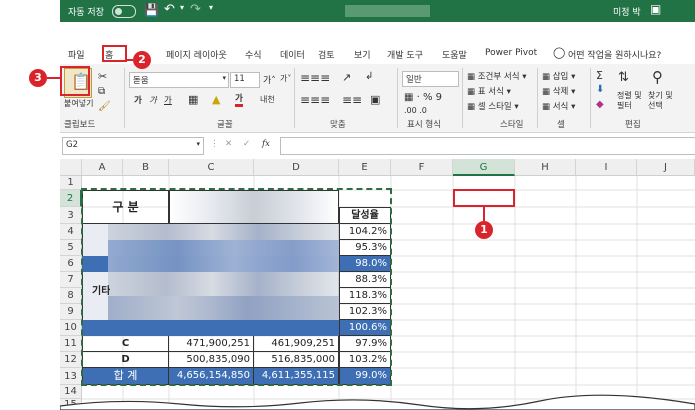  Describe the element at coordinates (138, 100) in the screenshot. I see `bold-icon: 가` at that location.